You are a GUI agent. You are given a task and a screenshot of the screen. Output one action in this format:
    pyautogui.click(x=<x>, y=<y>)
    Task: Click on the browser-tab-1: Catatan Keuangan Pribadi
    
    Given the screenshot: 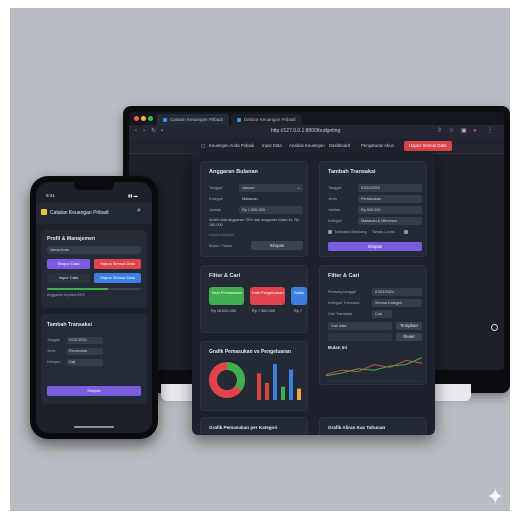 What is the action you would take?
    pyautogui.click(x=193, y=119)
    